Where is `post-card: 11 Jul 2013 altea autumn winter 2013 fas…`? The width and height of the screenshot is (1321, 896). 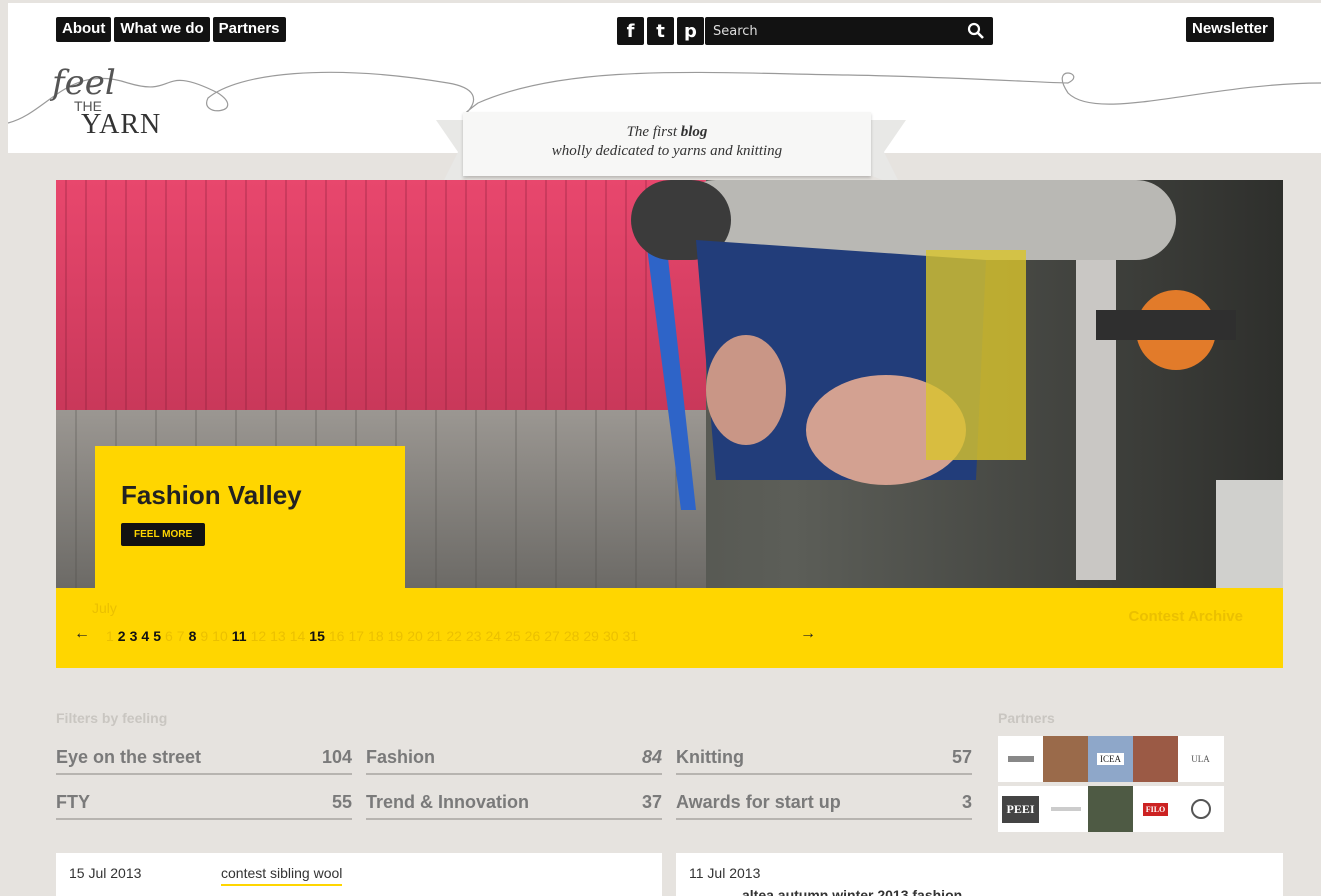 post-card: 11 Jul 2013 altea autumn winter 2013 fas… is located at coordinates (979, 874).